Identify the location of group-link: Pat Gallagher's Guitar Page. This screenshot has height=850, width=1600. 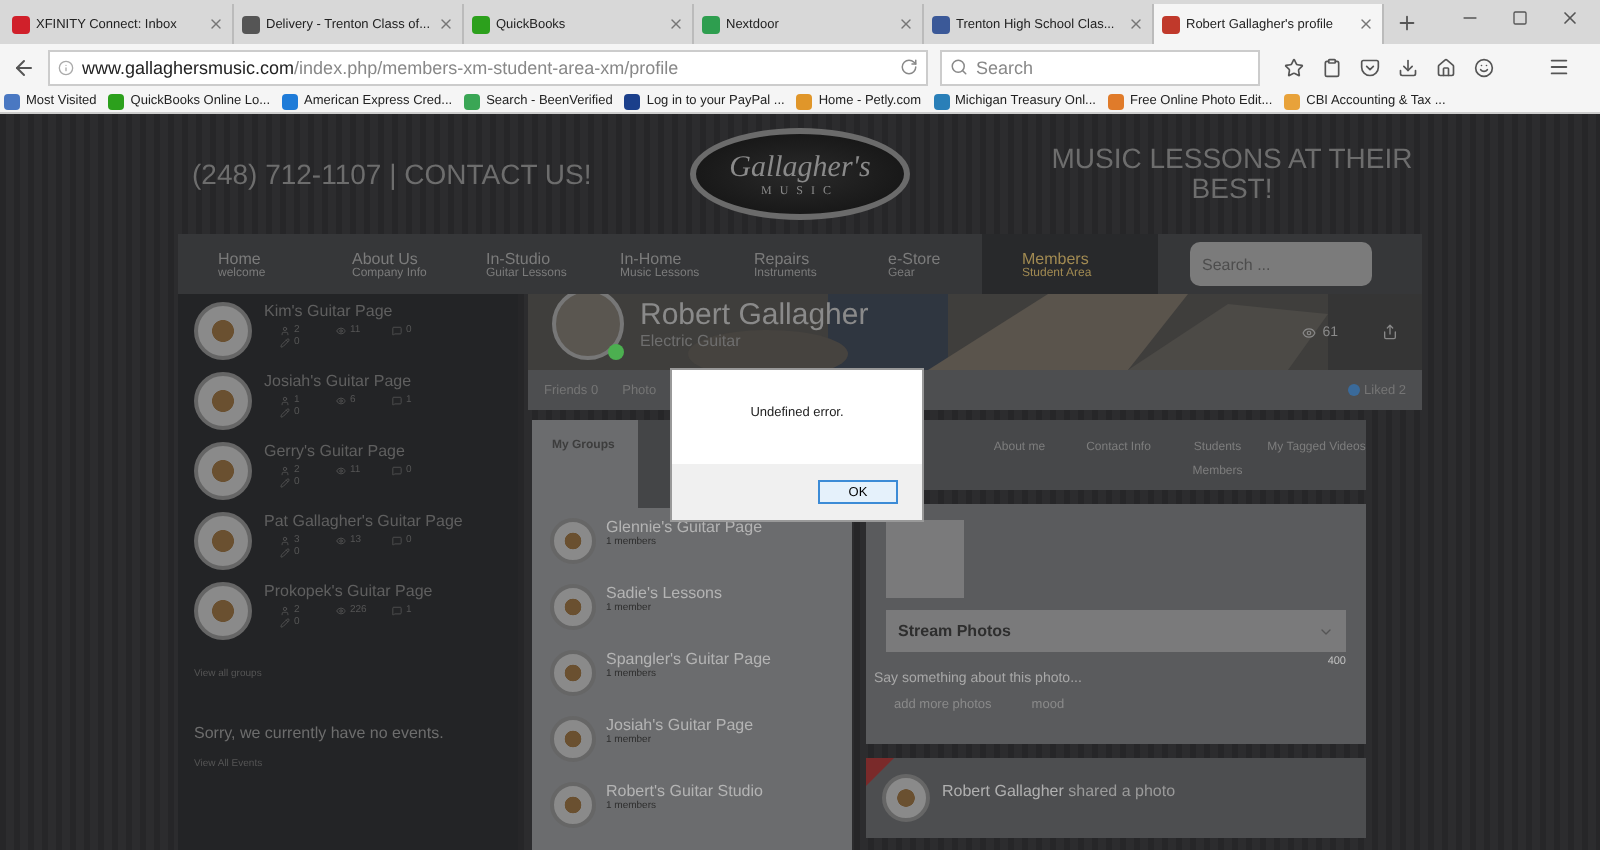
(383, 522).